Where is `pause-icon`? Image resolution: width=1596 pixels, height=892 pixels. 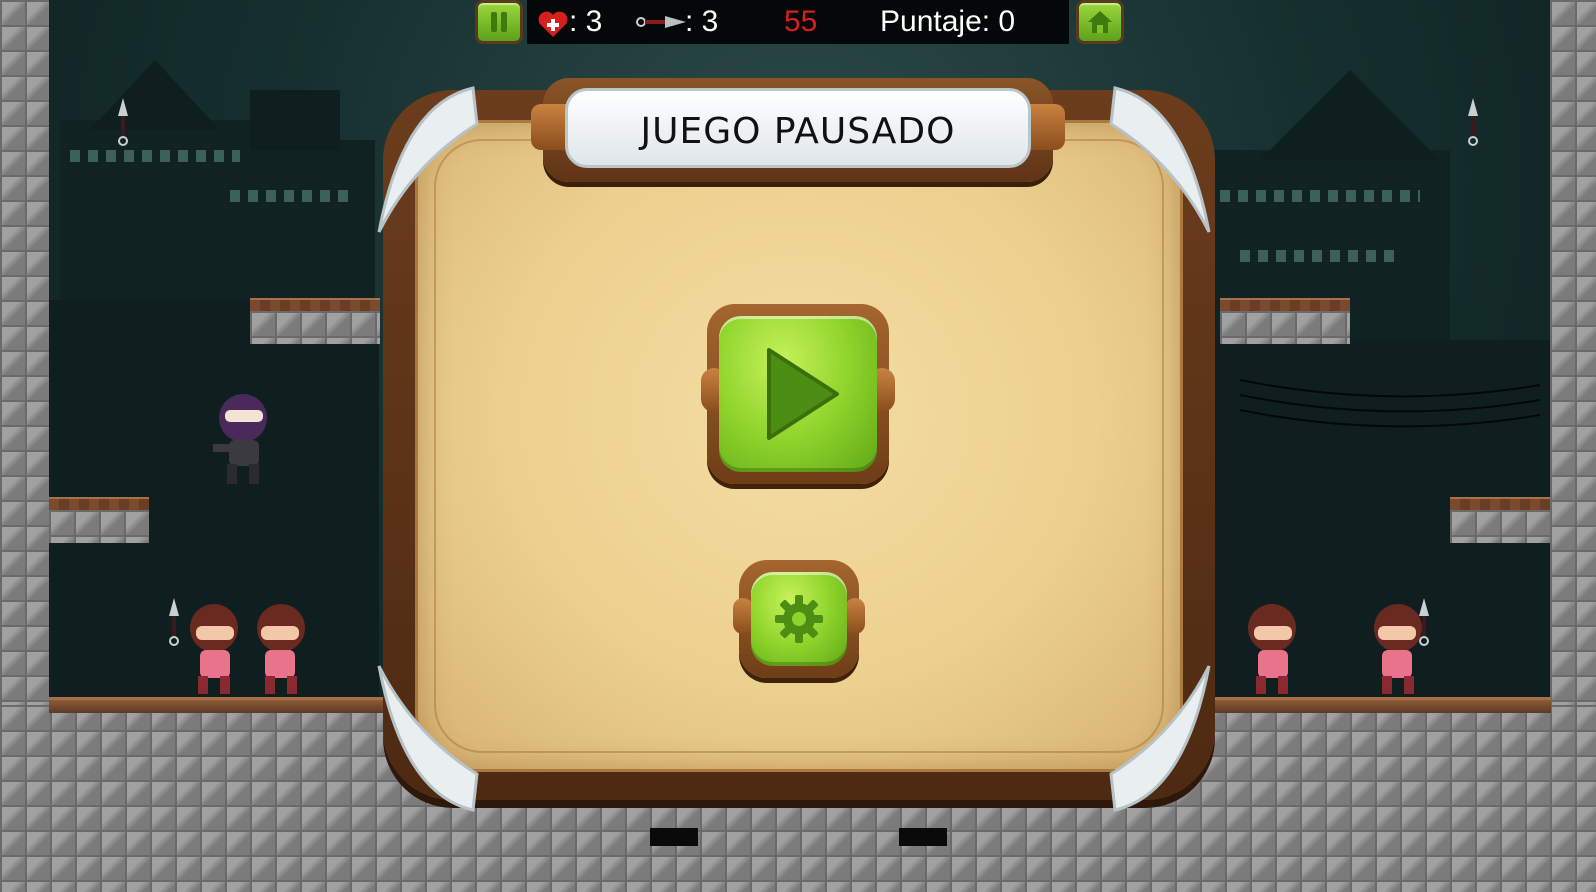
pause-icon is located at coordinates (499, 22).